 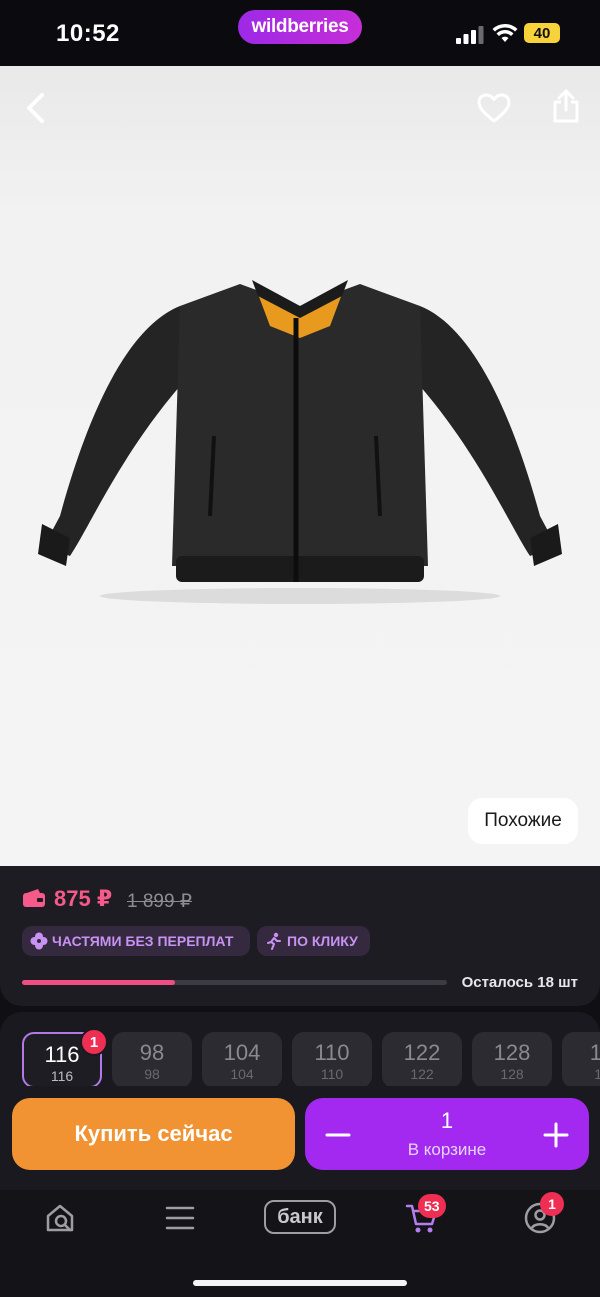 I want to click on nav-bank: банк, so click(x=300, y=1217).